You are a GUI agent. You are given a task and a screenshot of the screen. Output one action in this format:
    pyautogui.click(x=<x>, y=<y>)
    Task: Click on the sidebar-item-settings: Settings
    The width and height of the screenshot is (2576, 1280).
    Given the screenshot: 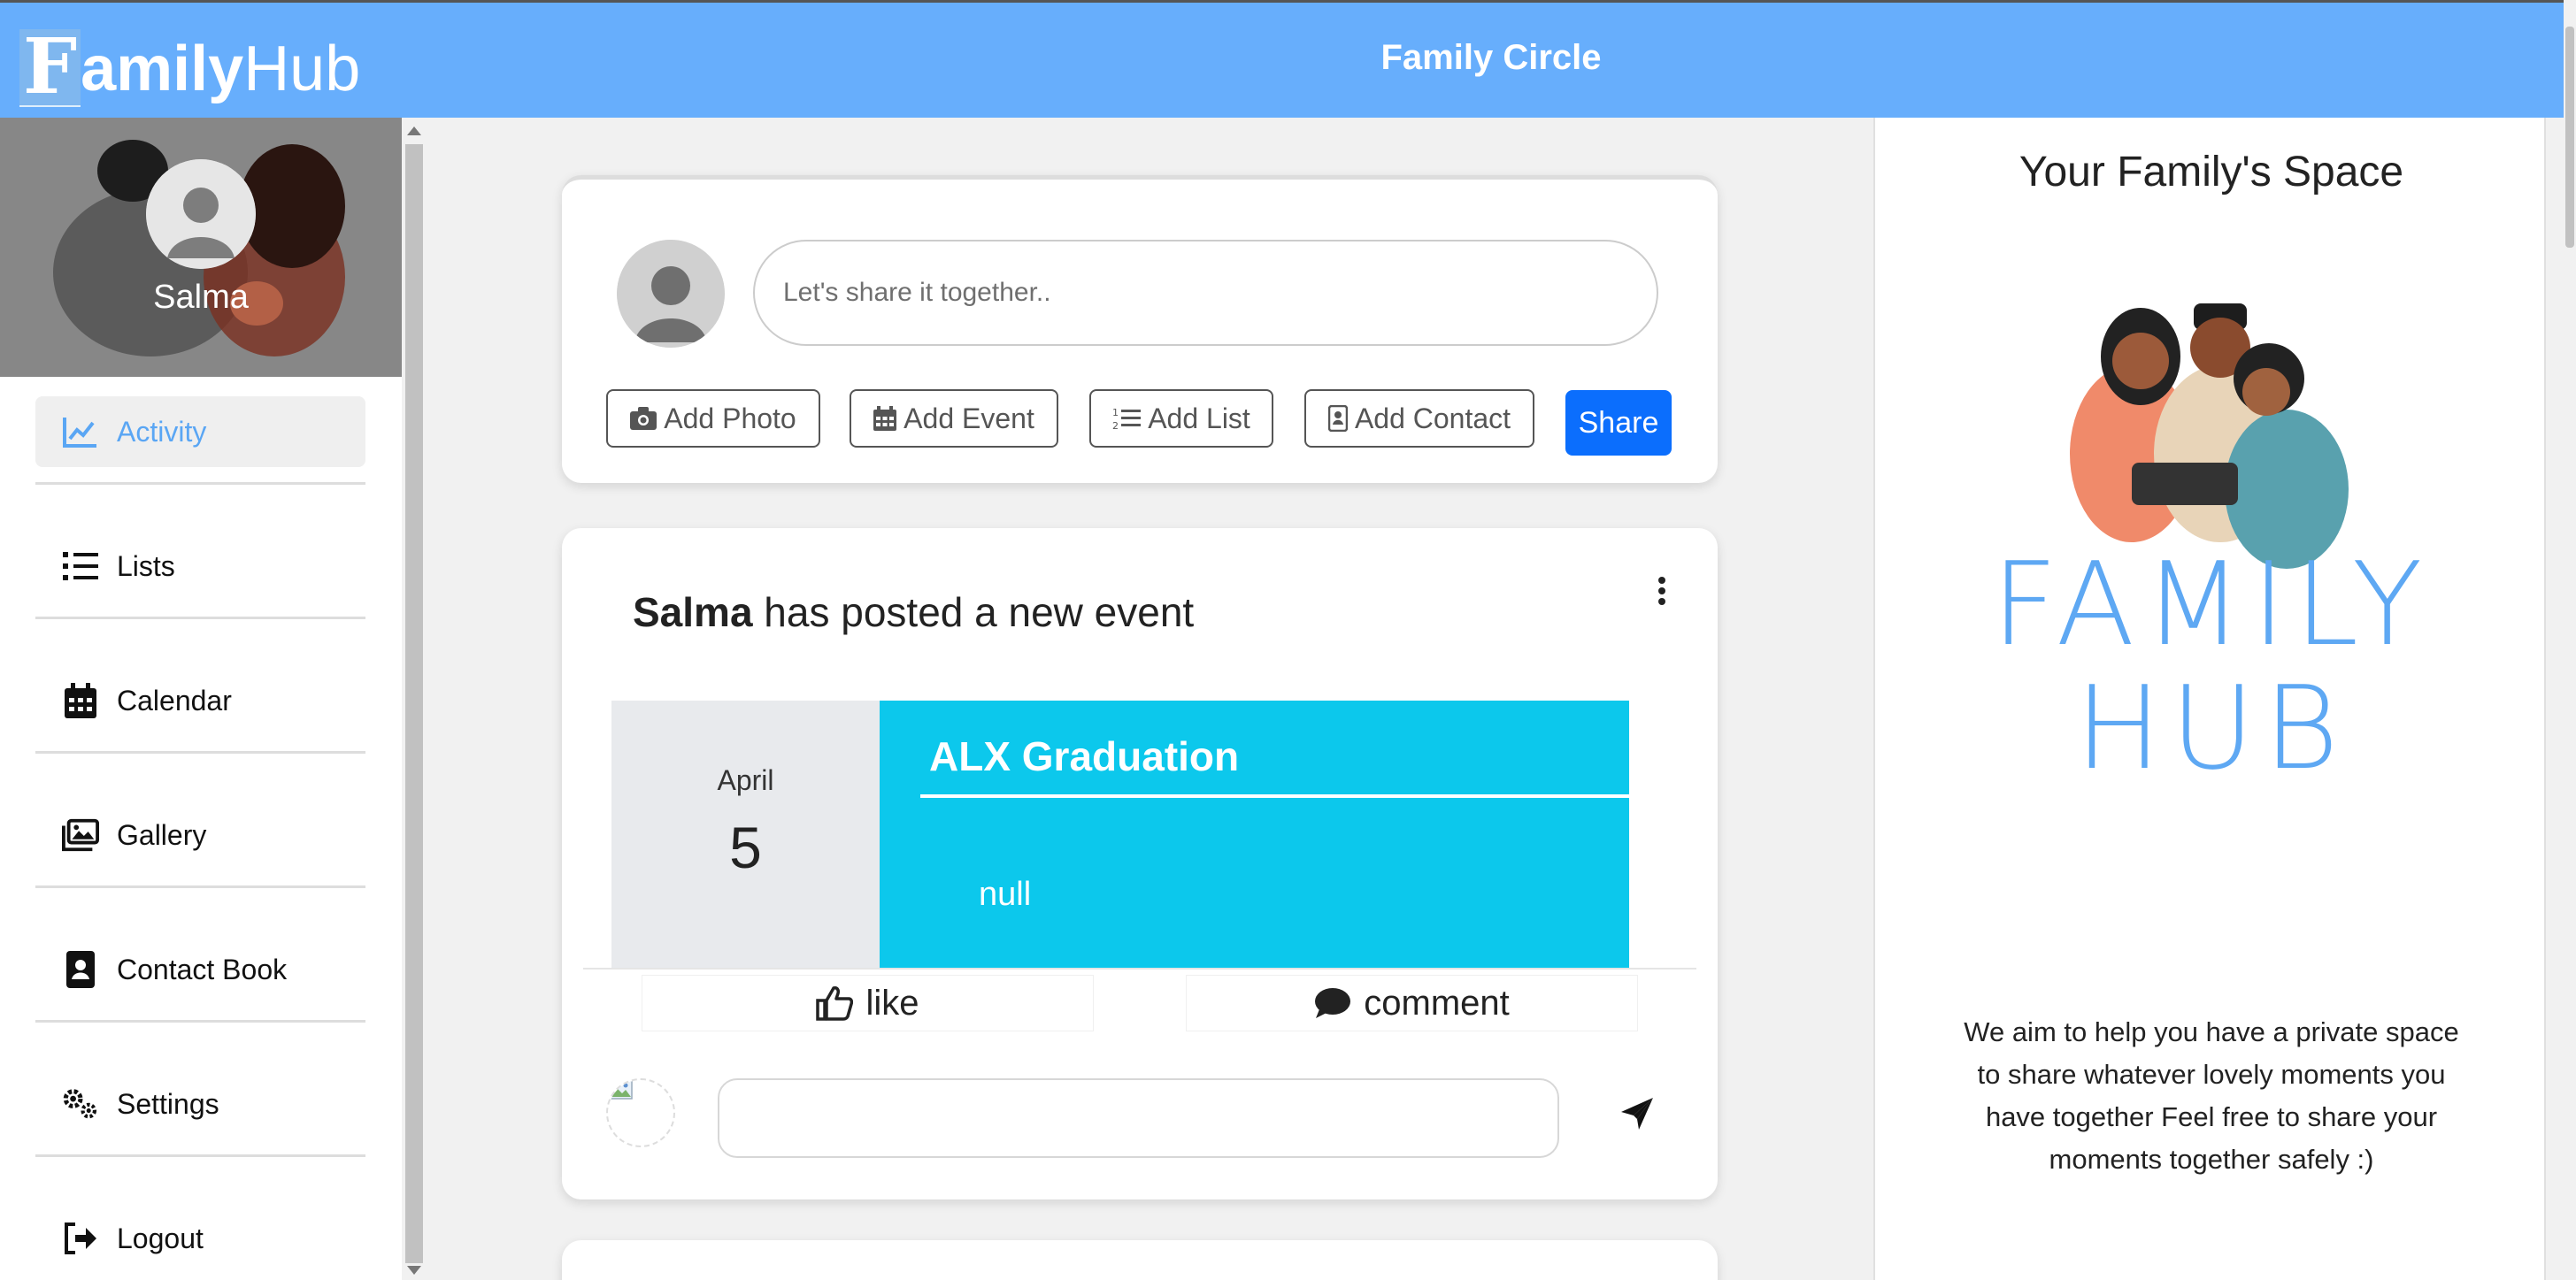 What is the action you would take?
    pyautogui.click(x=200, y=1104)
    